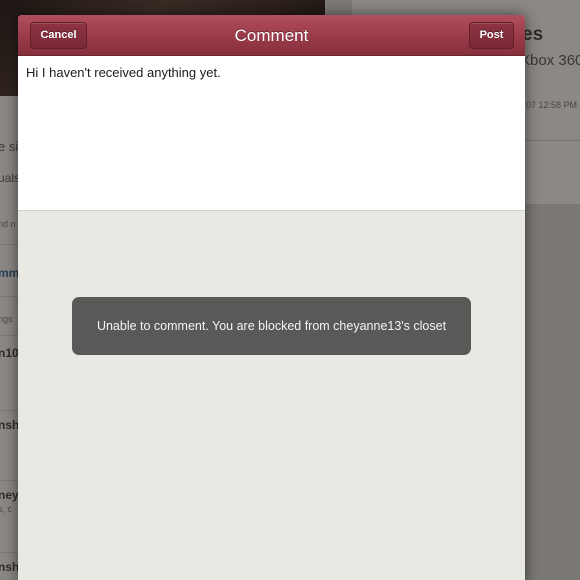  Describe the element at coordinates (10, 178) in the screenshot. I see `bg-fragment: uals` at that location.